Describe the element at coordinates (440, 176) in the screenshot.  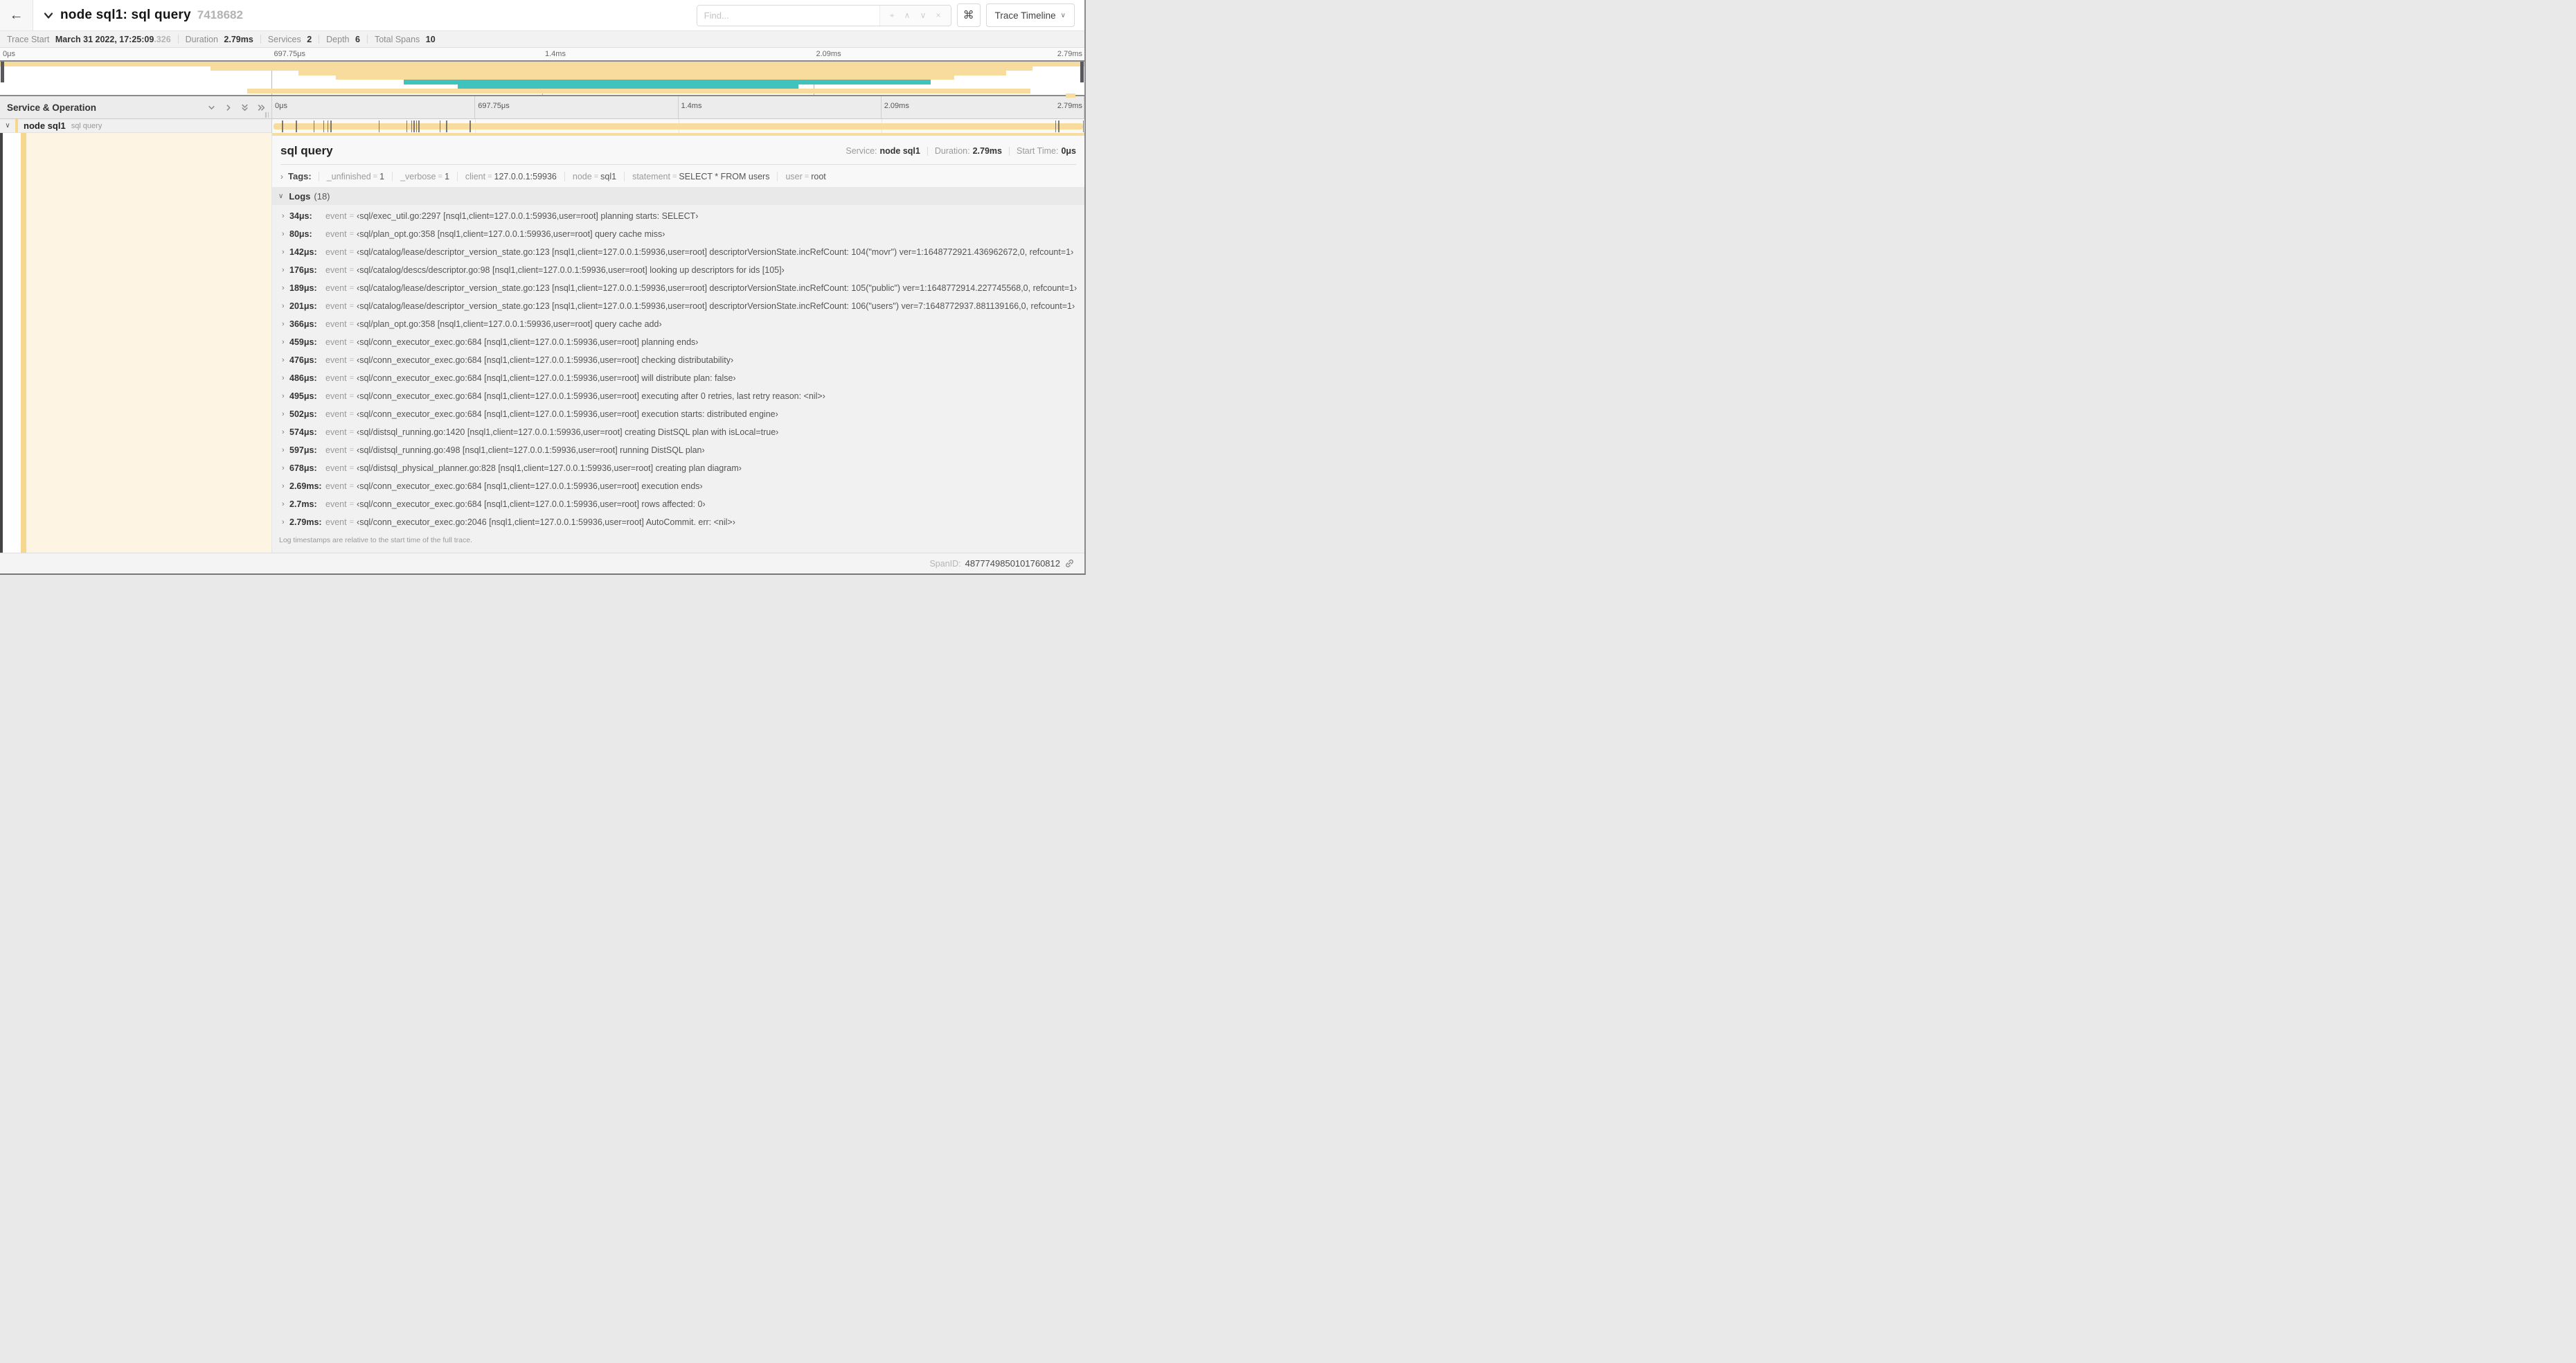
I see `tag-equals: =` at that location.